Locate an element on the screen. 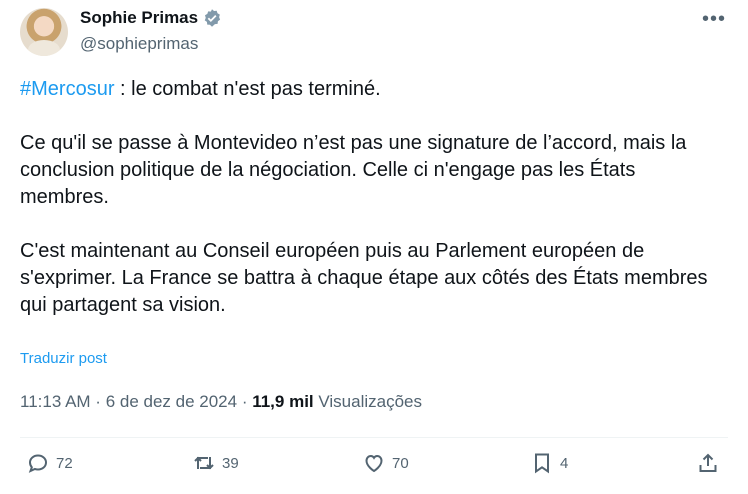  share-icon is located at coordinates (708, 462).